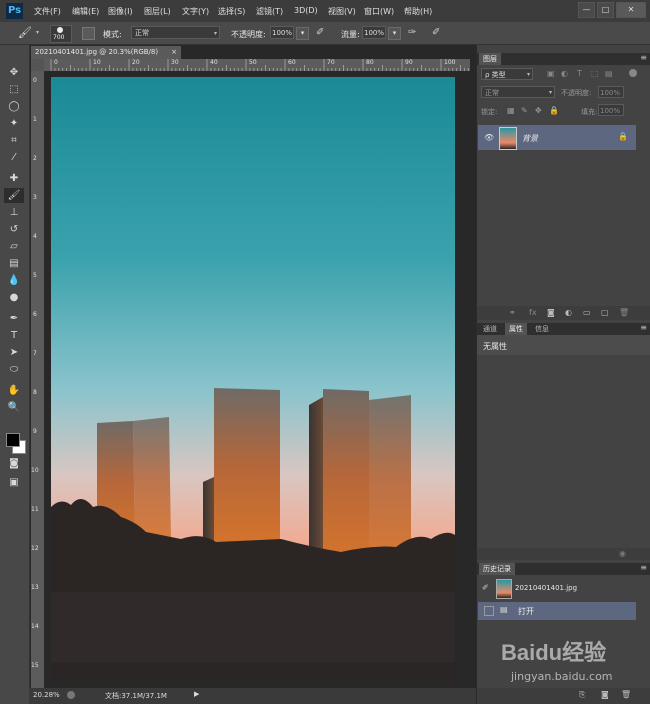 The height and width of the screenshot is (704, 650). Describe the element at coordinates (195, 11) in the screenshot. I see `menu-type: 文字(Y)` at that location.